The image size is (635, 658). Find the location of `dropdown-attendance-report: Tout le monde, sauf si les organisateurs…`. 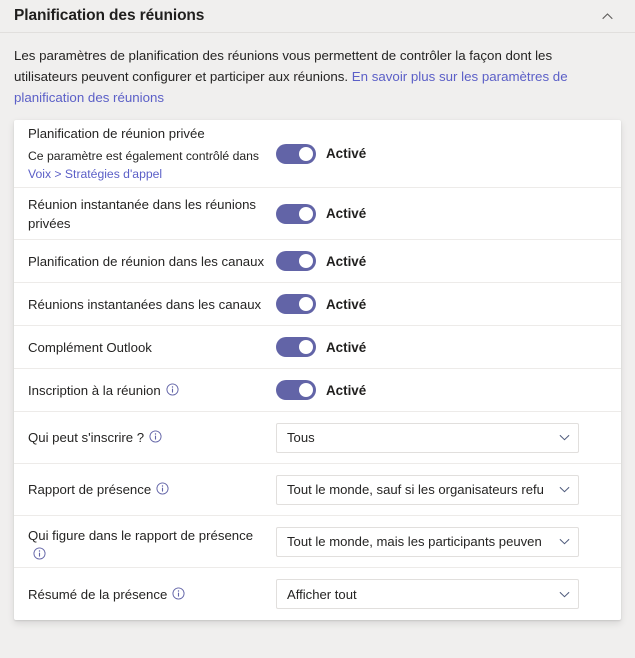

dropdown-attendance-report: Tout le monde, sauf si les organisateurs… is located at coordinates (427, 489).